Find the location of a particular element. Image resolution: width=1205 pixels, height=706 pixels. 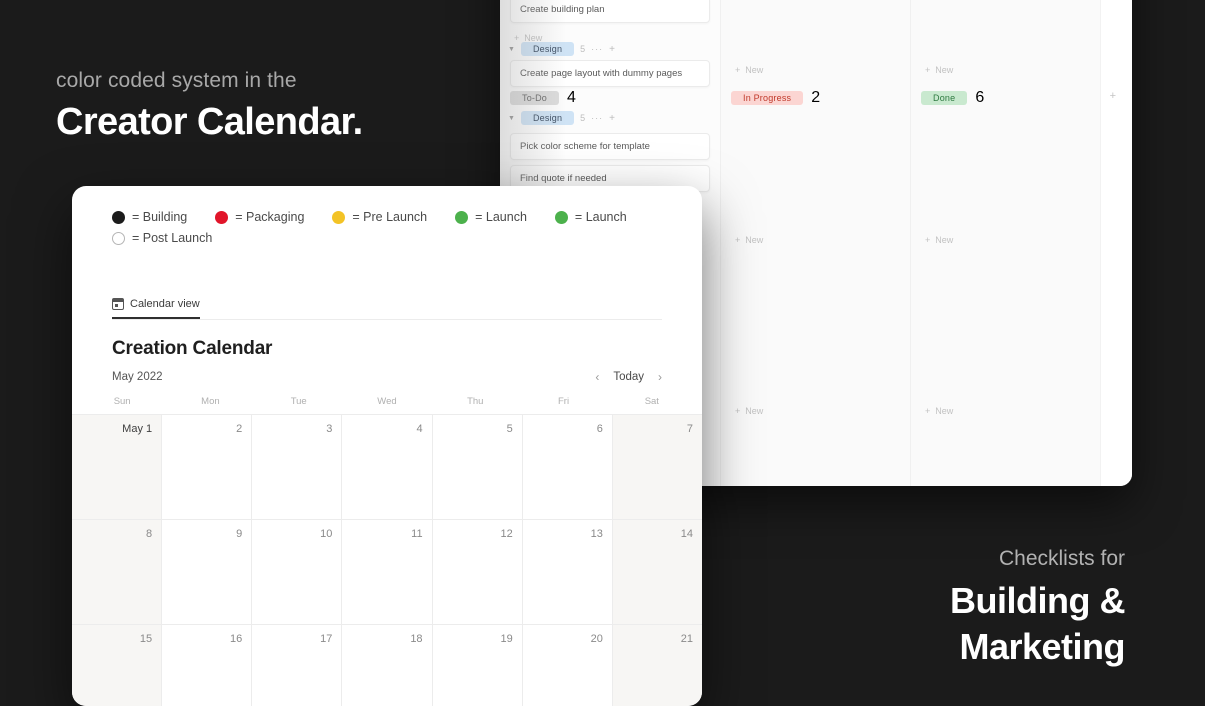

calendar-day-cell: 7 is located at coordinates (657, 467).